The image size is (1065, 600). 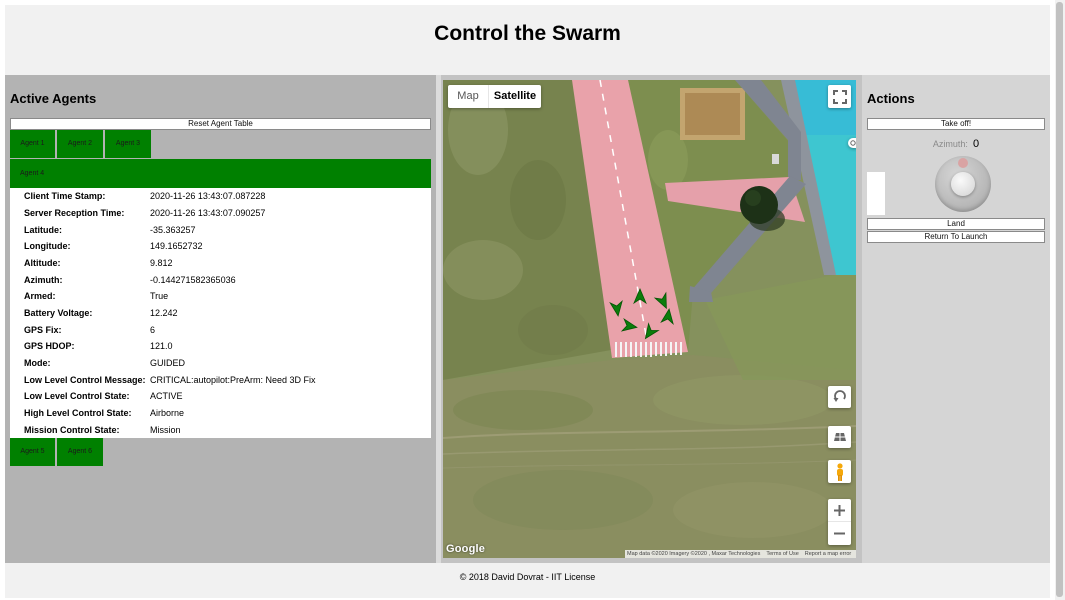 I want to click on zoom-in-button, so click(x=839, y=510).